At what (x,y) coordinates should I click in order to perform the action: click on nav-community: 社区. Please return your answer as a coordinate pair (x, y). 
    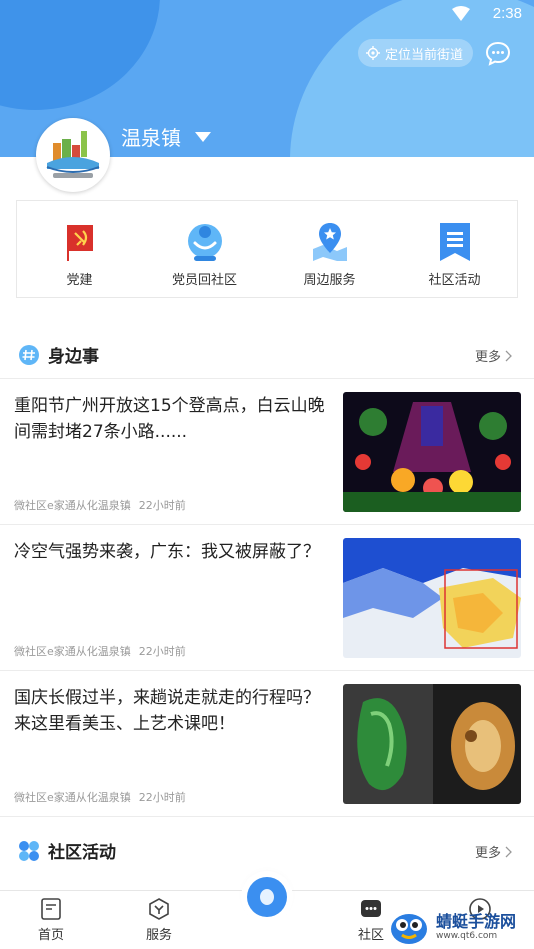
    Looking at the image, I should click on (371, 920).